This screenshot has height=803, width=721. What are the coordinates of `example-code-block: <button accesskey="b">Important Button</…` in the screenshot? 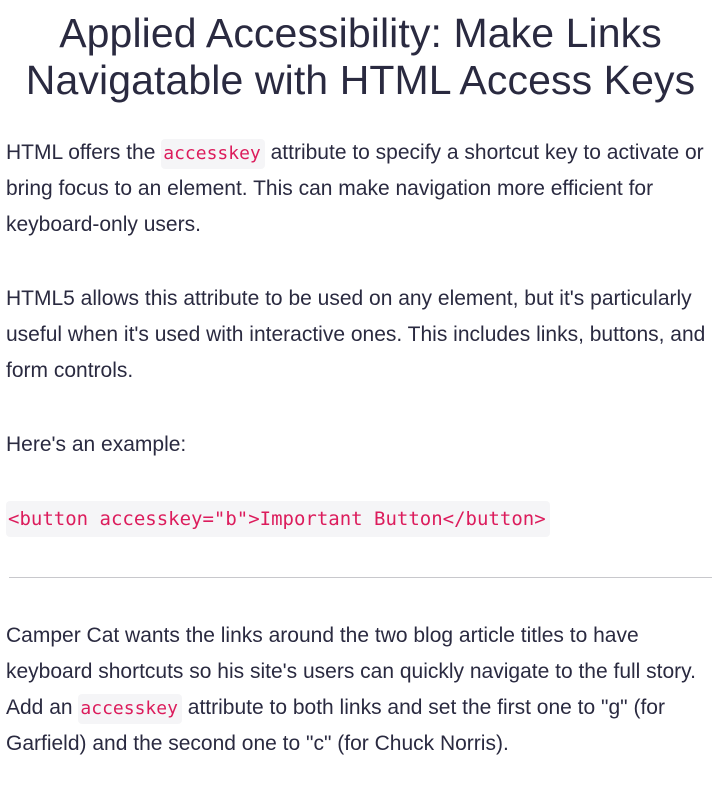 It's located at (278, 519).